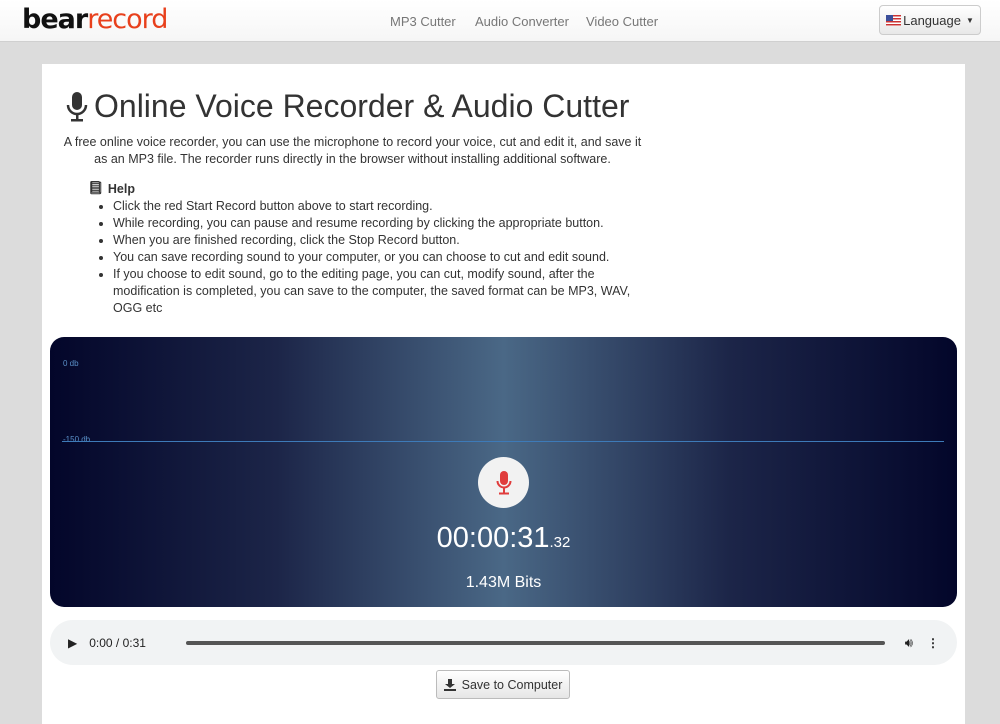 The height and width of the screenshot is (724, 1000). I want to click on us-flag-icon, so click(894, 20).